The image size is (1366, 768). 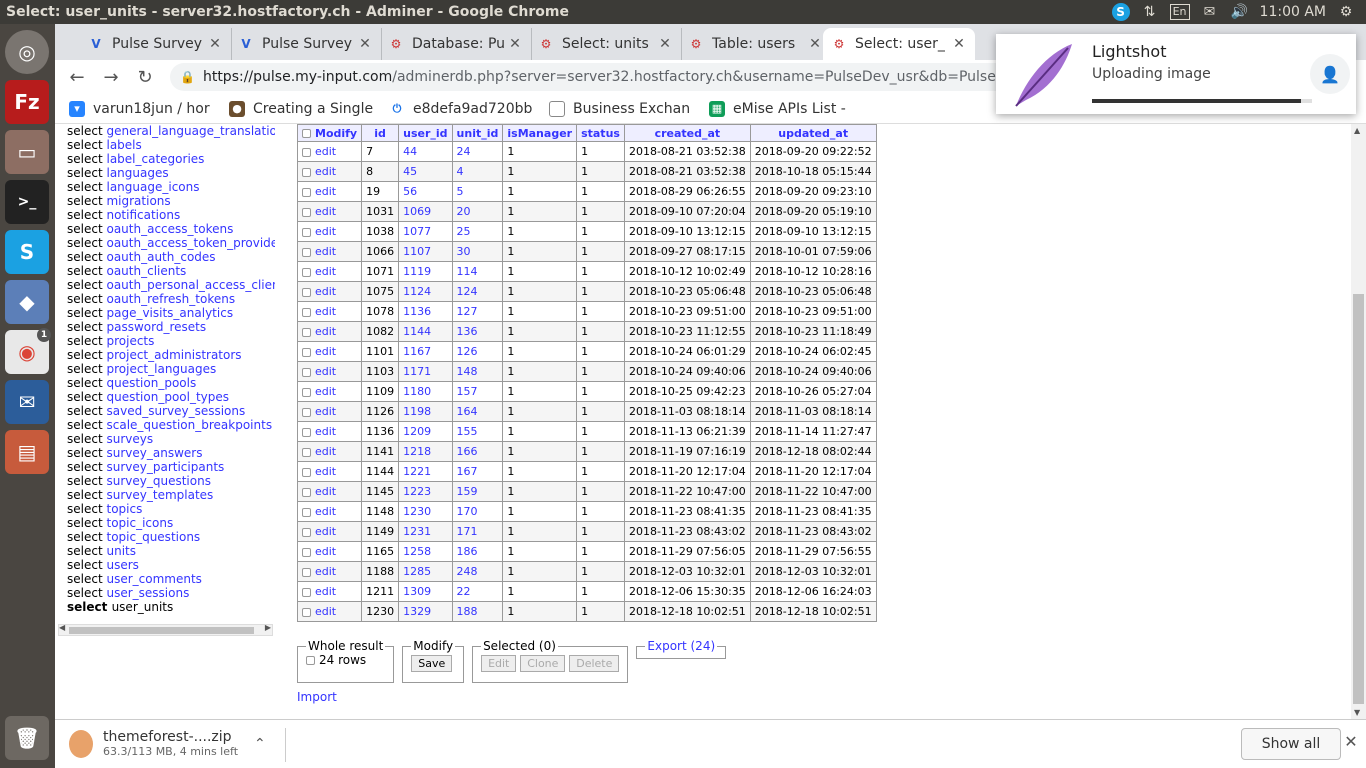 I want to click on foreign-key-link: 1218, so click(x=417, y=451).